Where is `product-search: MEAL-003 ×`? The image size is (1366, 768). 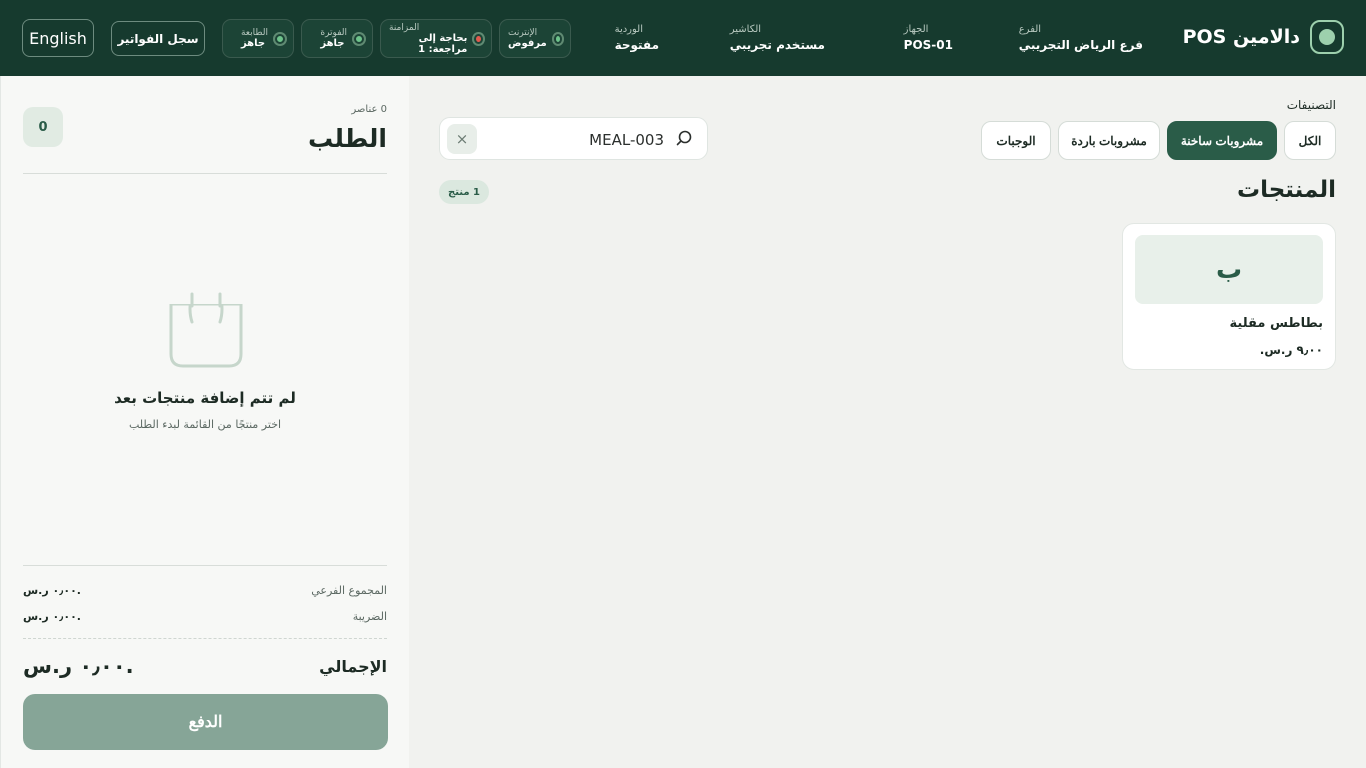 product-search: MEAL-003 × is located at coordinates (573, 138).